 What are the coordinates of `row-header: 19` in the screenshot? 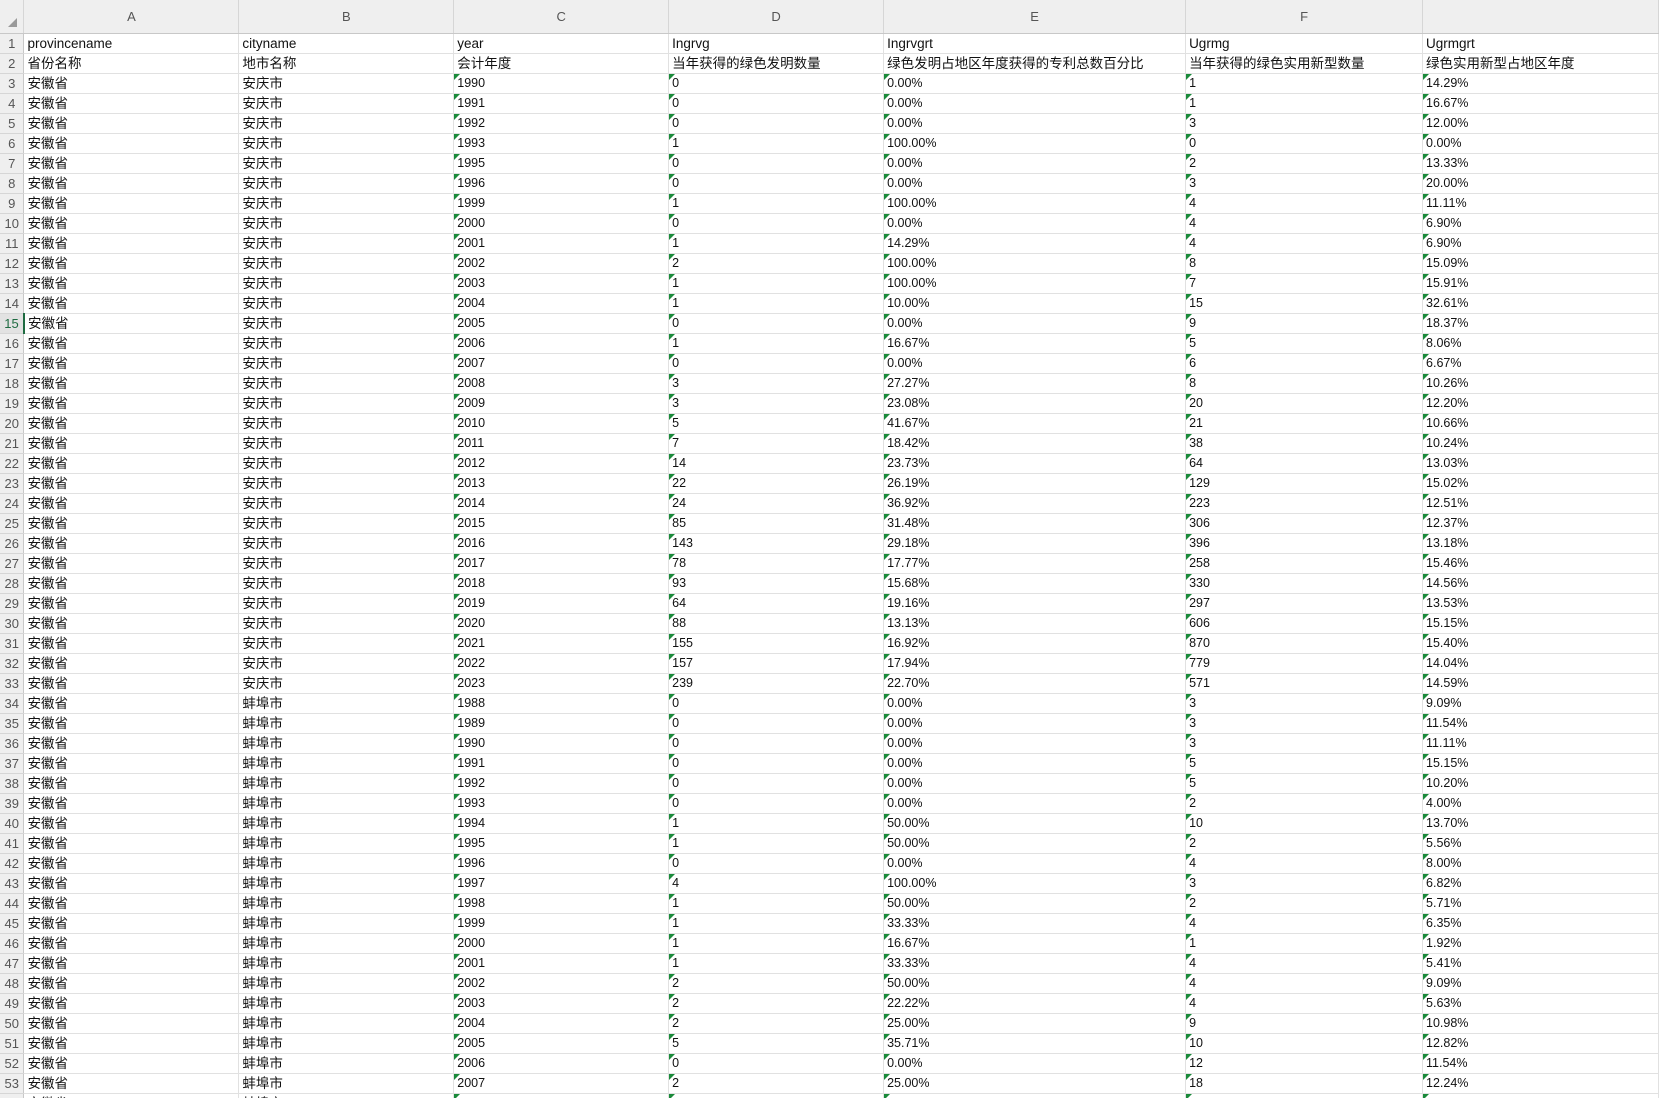 It's located at (12, 403).